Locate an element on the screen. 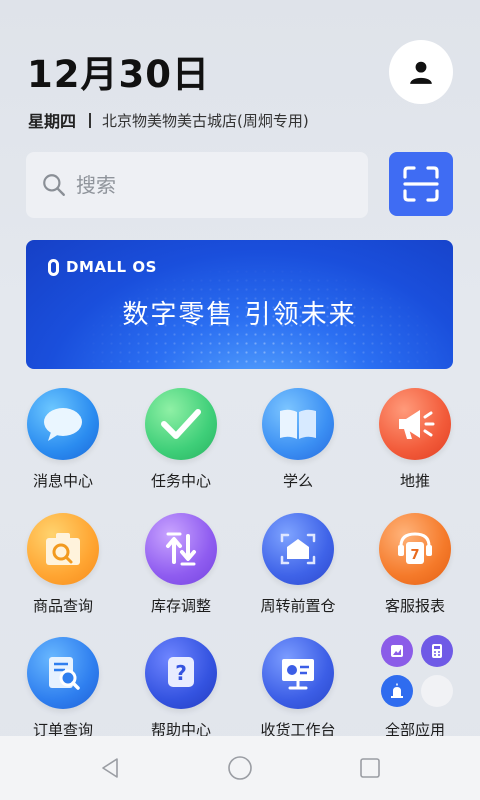 The width and height of the screenshot is (480, 800). banner-slogan: 数字零售 引领未来 is located at coordinates (239, 315).